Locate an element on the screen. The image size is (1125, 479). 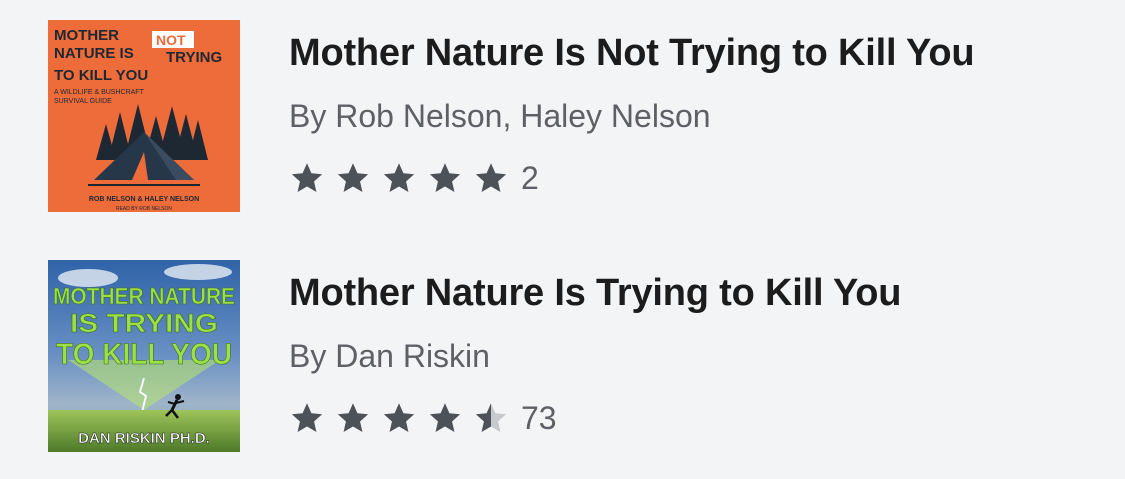
book-authors: By Rob Nelson, Haley Nelson is located at coordinates (500, 116).